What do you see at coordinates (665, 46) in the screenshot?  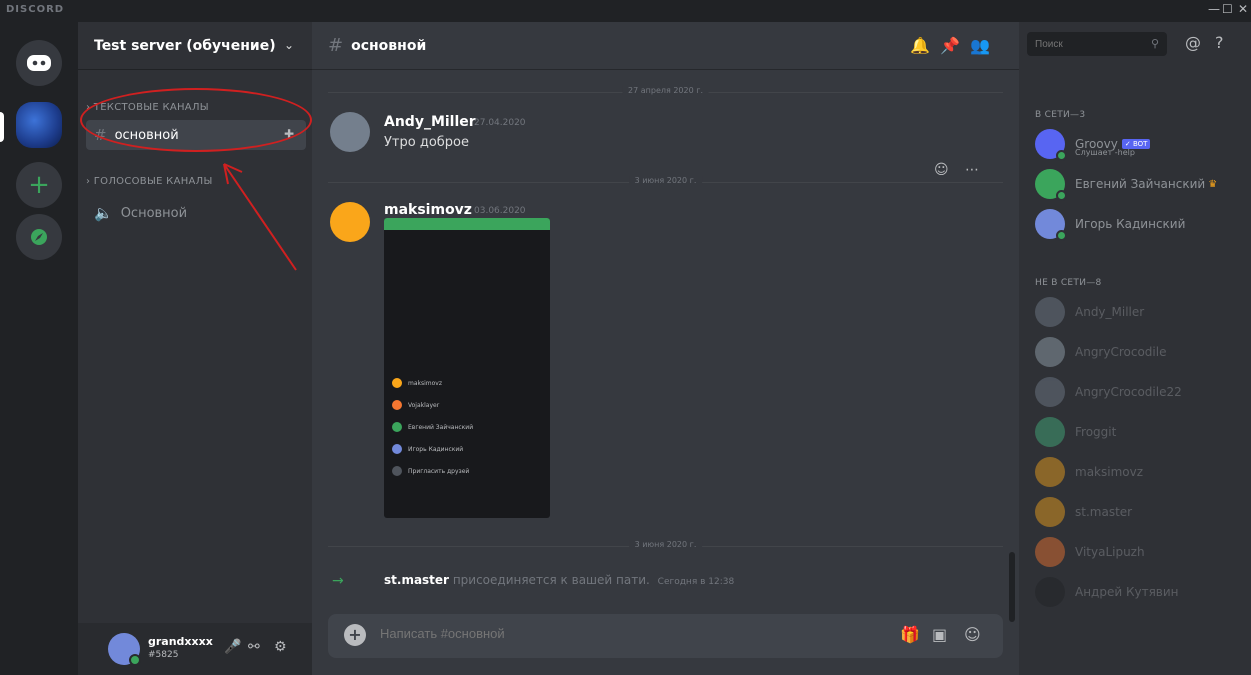 I see `channel-header: # основной 🔔 📌 👥` at bounding box center [665, 46].